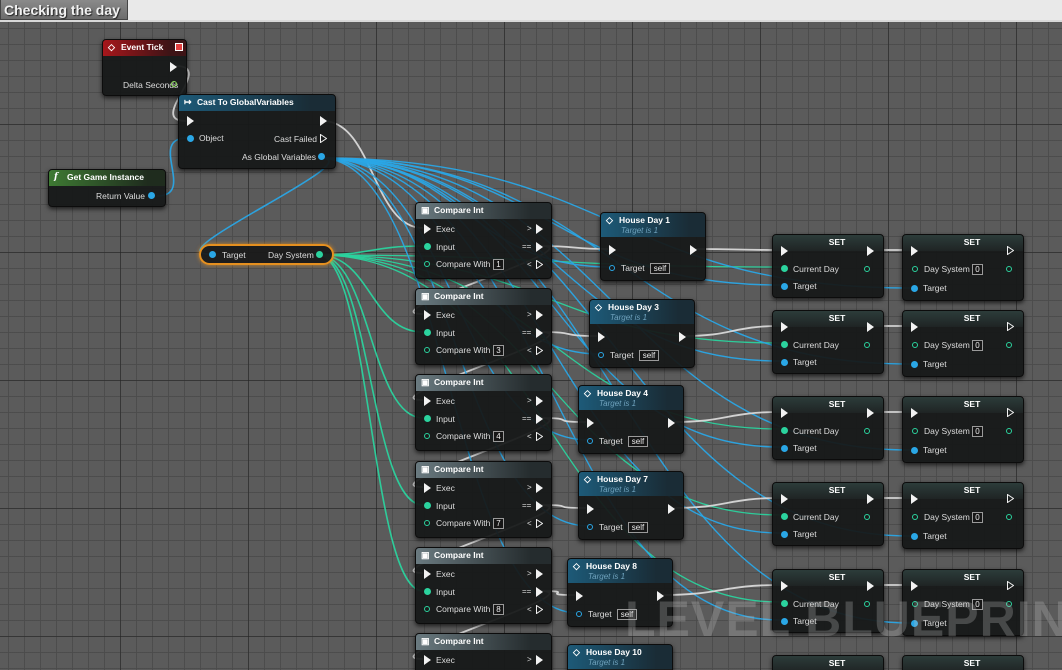 The height and width of the screenshot is (670, 1062). What do you see at coordinates (483, 585) in the screenshot?
I see `compare-int-node: ▣ Compare Int Exec > Input == Compare With 8 <` at bounding box center [483, 585].